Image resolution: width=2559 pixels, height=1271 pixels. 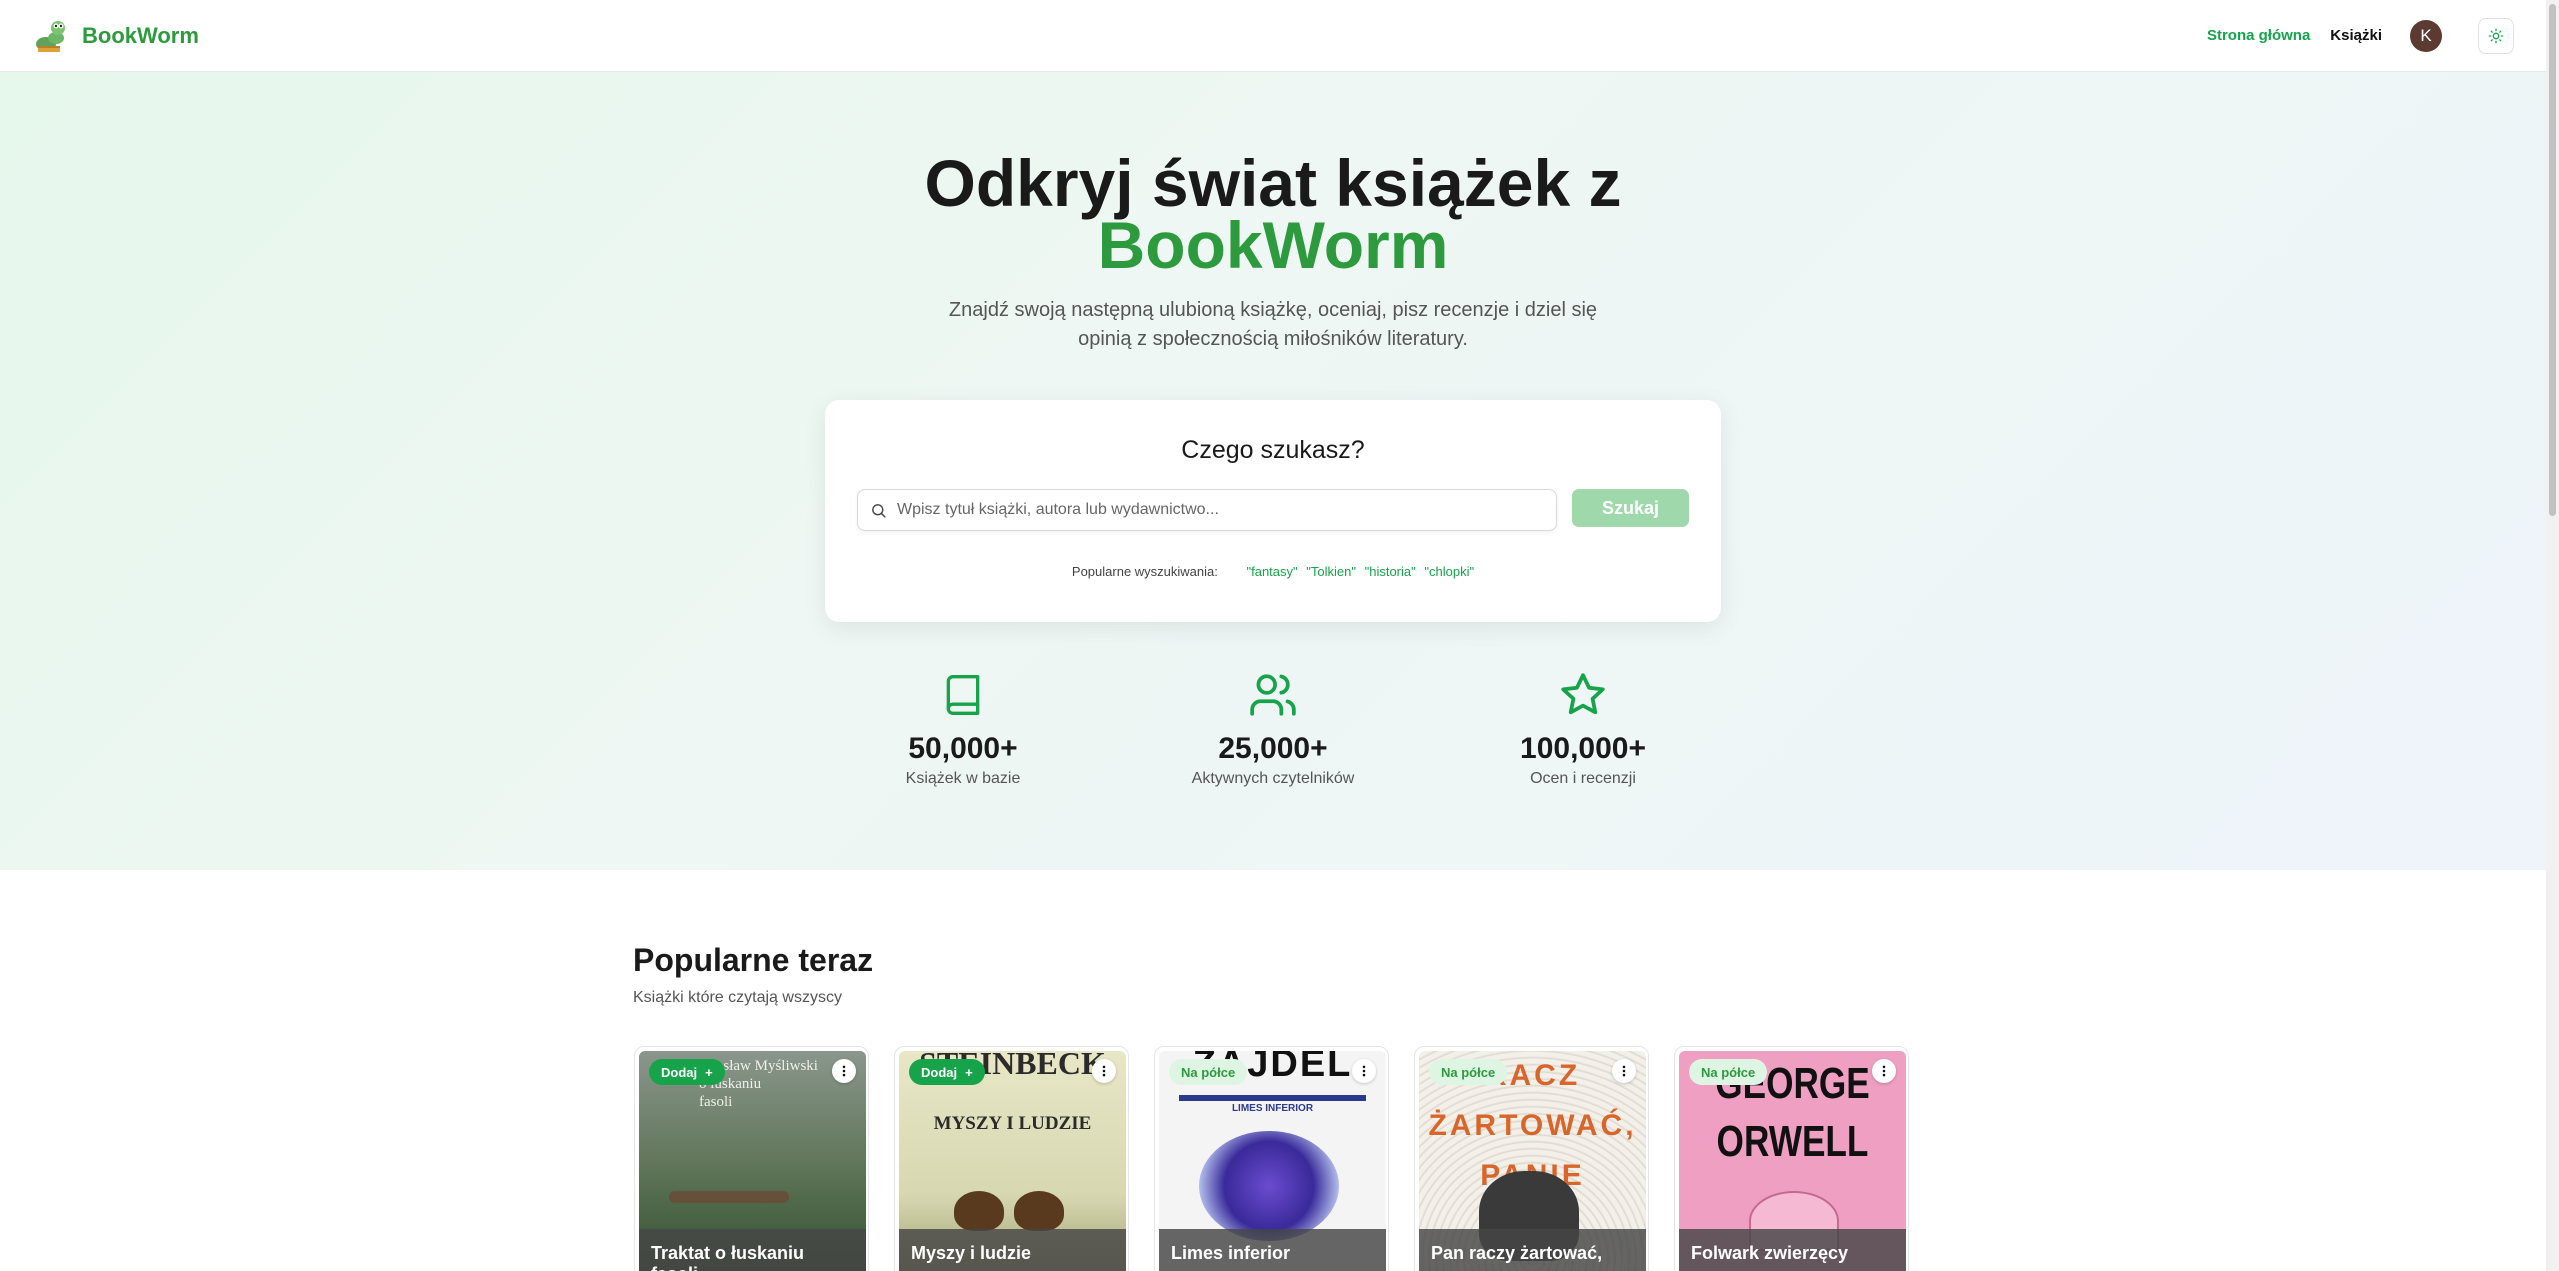 I want to click on book-card: GEORGE ORWELL Na półce Folwark zwierzęcy, so click(x=1791, y=1158).